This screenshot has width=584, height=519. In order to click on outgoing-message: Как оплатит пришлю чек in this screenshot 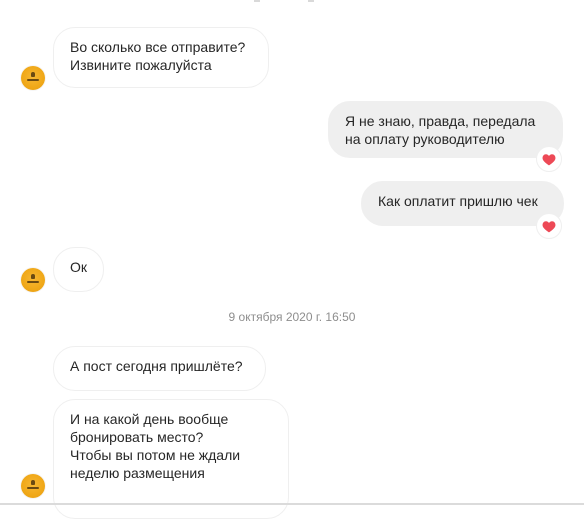, I will do `click(462, 203)`.